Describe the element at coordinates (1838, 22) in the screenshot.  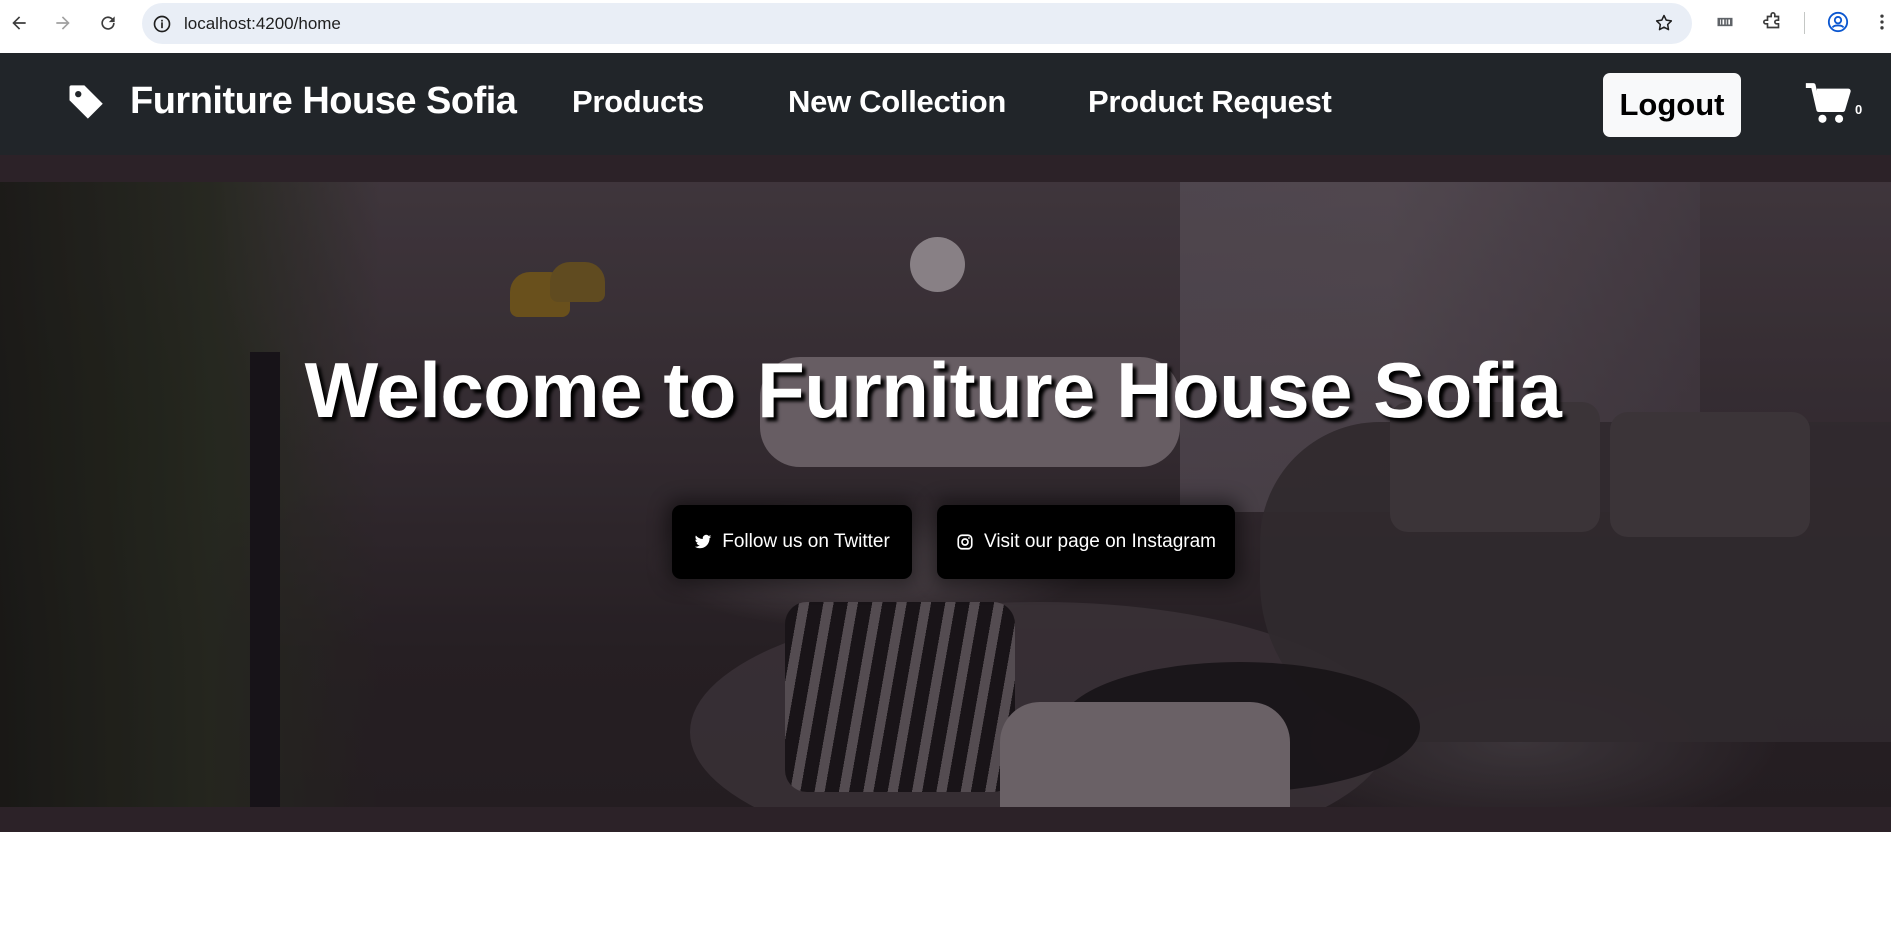
I see `profile-avatar-icon` at that location.